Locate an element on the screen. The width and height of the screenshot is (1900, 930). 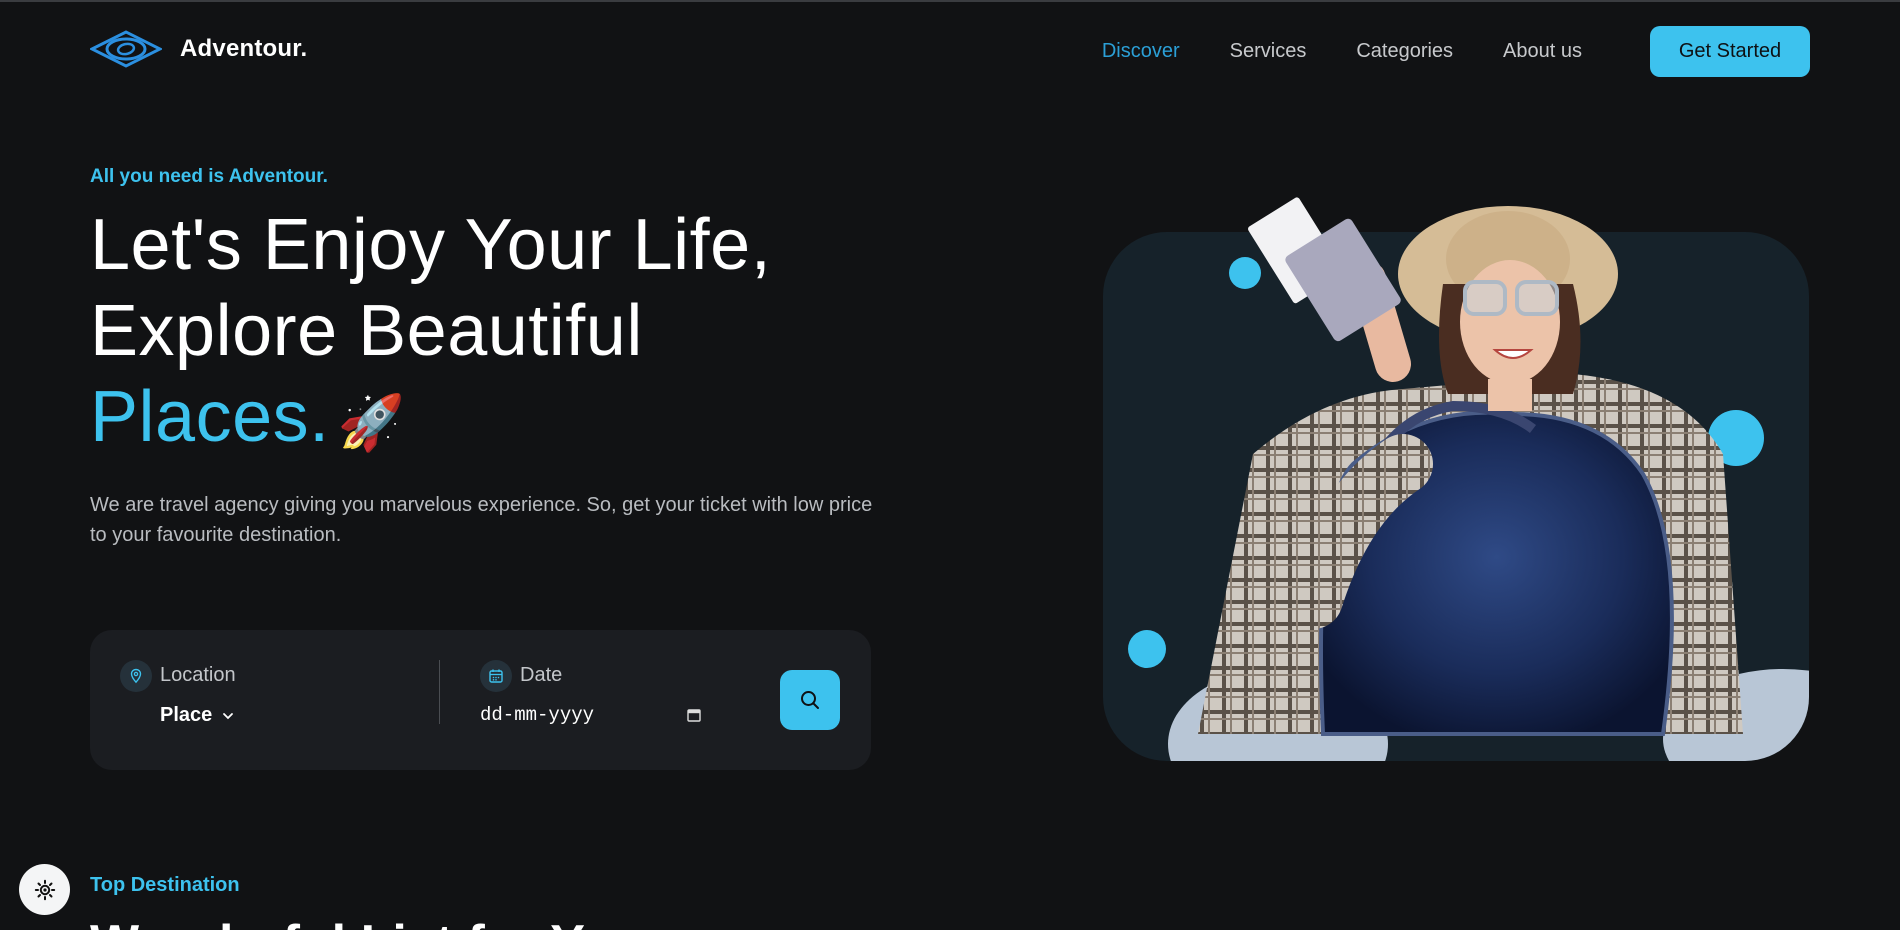
section-tag: Top Destination is located at coordinates (165, 885).